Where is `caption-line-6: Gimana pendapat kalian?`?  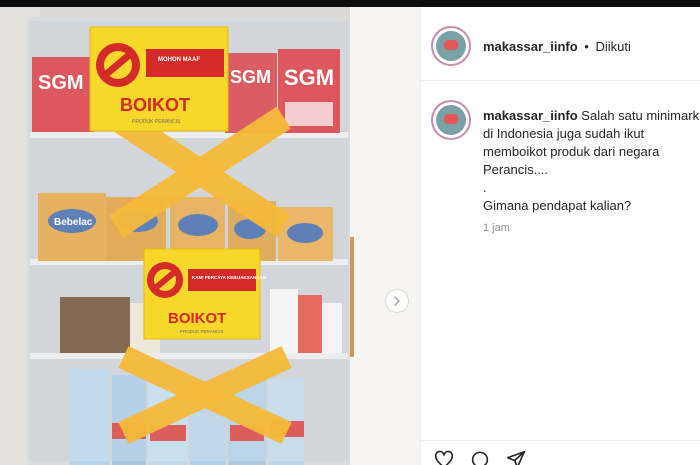 caption-line-6: Gimana pendapat kalian? is located at coordinates (557, 205).